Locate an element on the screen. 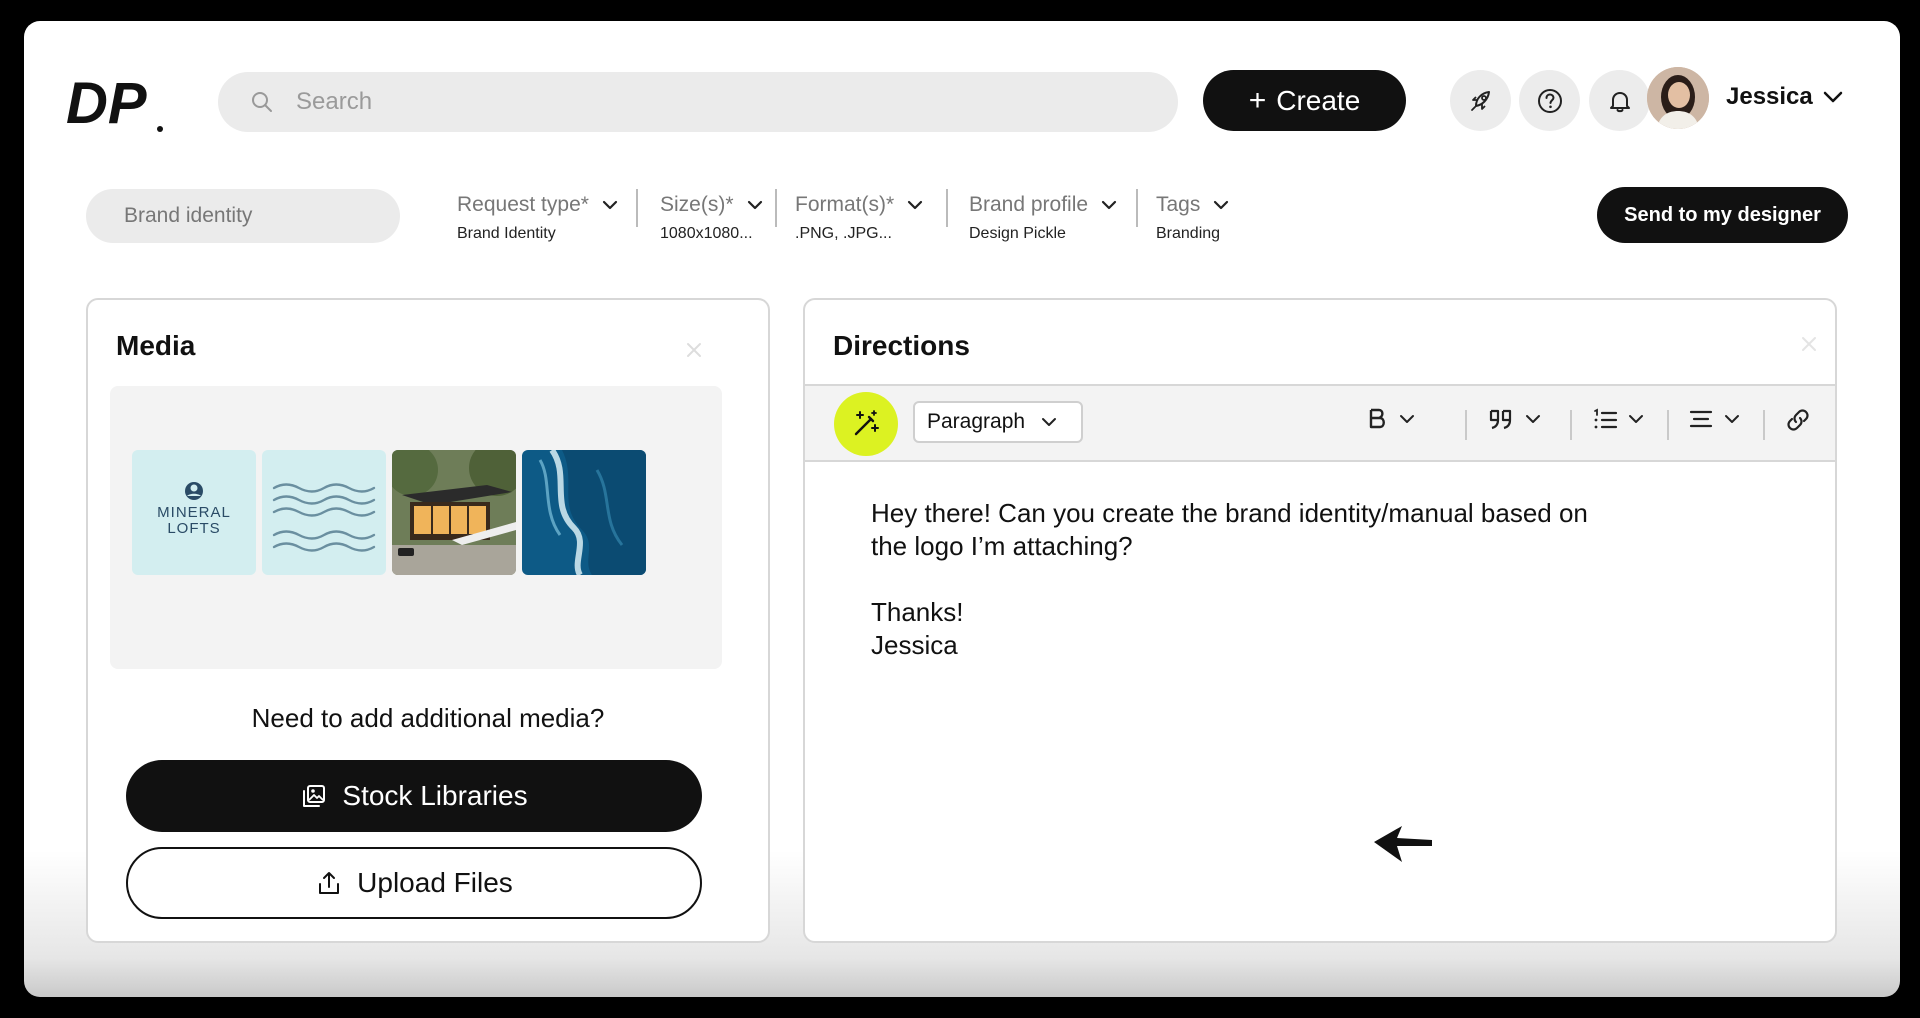  filter-value: Design Pickle is located at coordinates (1017, 233).